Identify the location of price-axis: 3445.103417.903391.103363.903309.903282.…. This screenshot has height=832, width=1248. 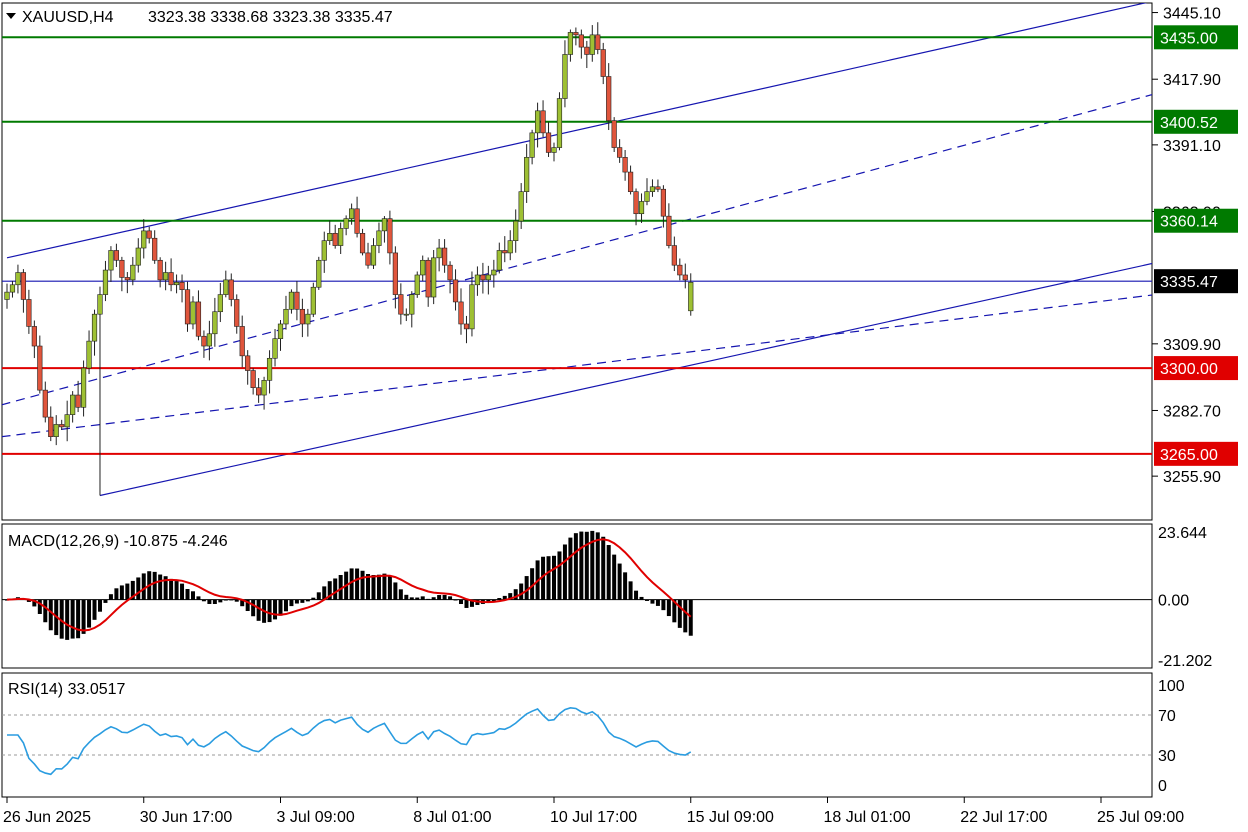
(1186, 246).